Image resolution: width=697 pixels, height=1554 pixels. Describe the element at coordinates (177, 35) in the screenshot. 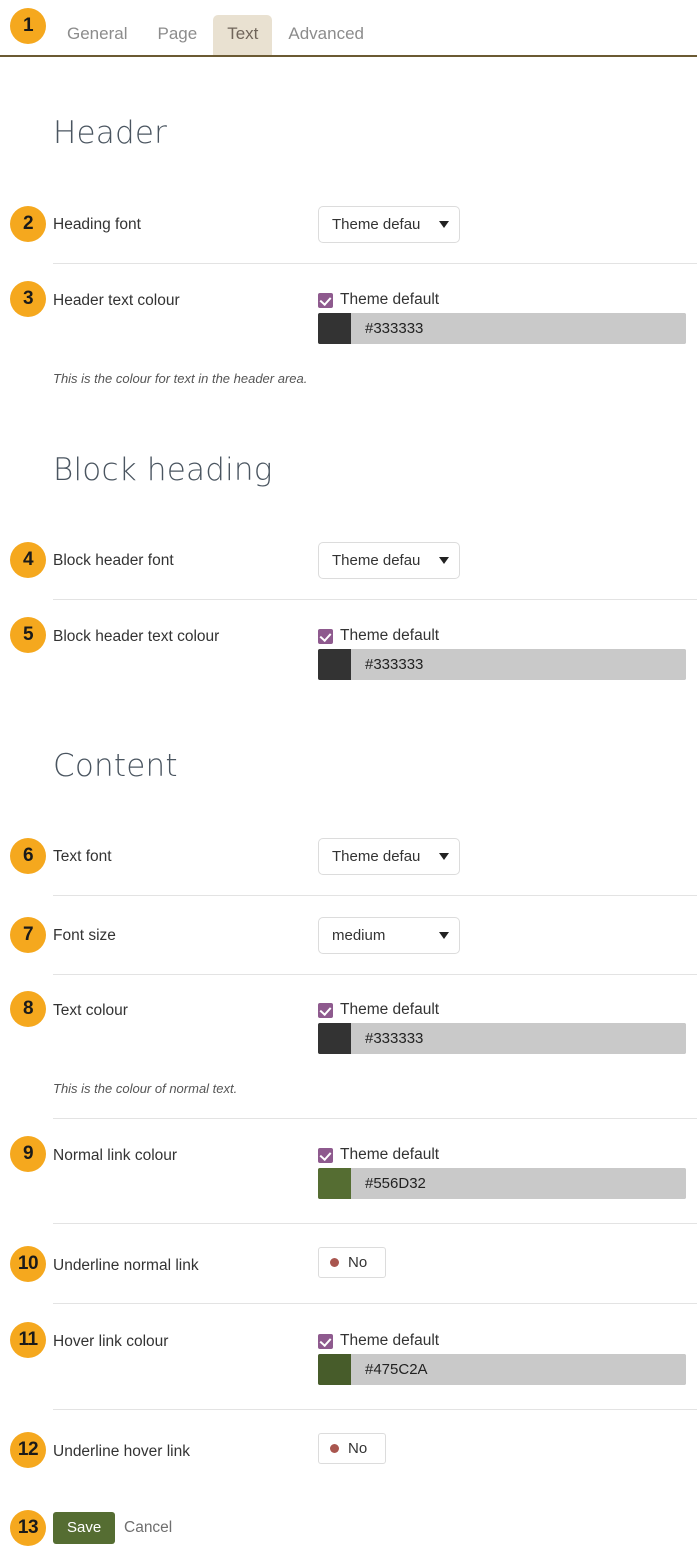

I see `tab-page: Page` at that location.